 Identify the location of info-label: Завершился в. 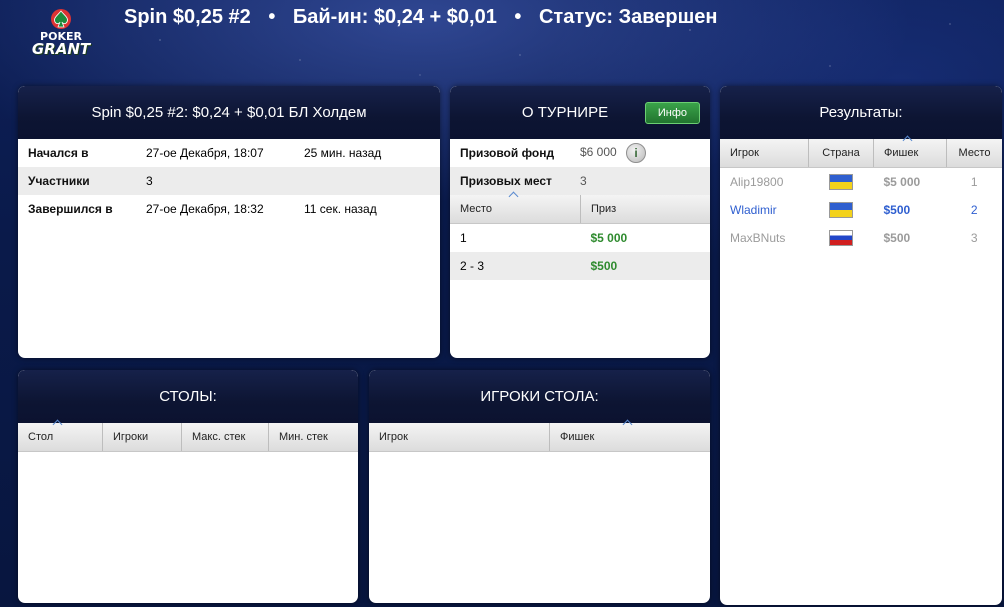
(70, 209).